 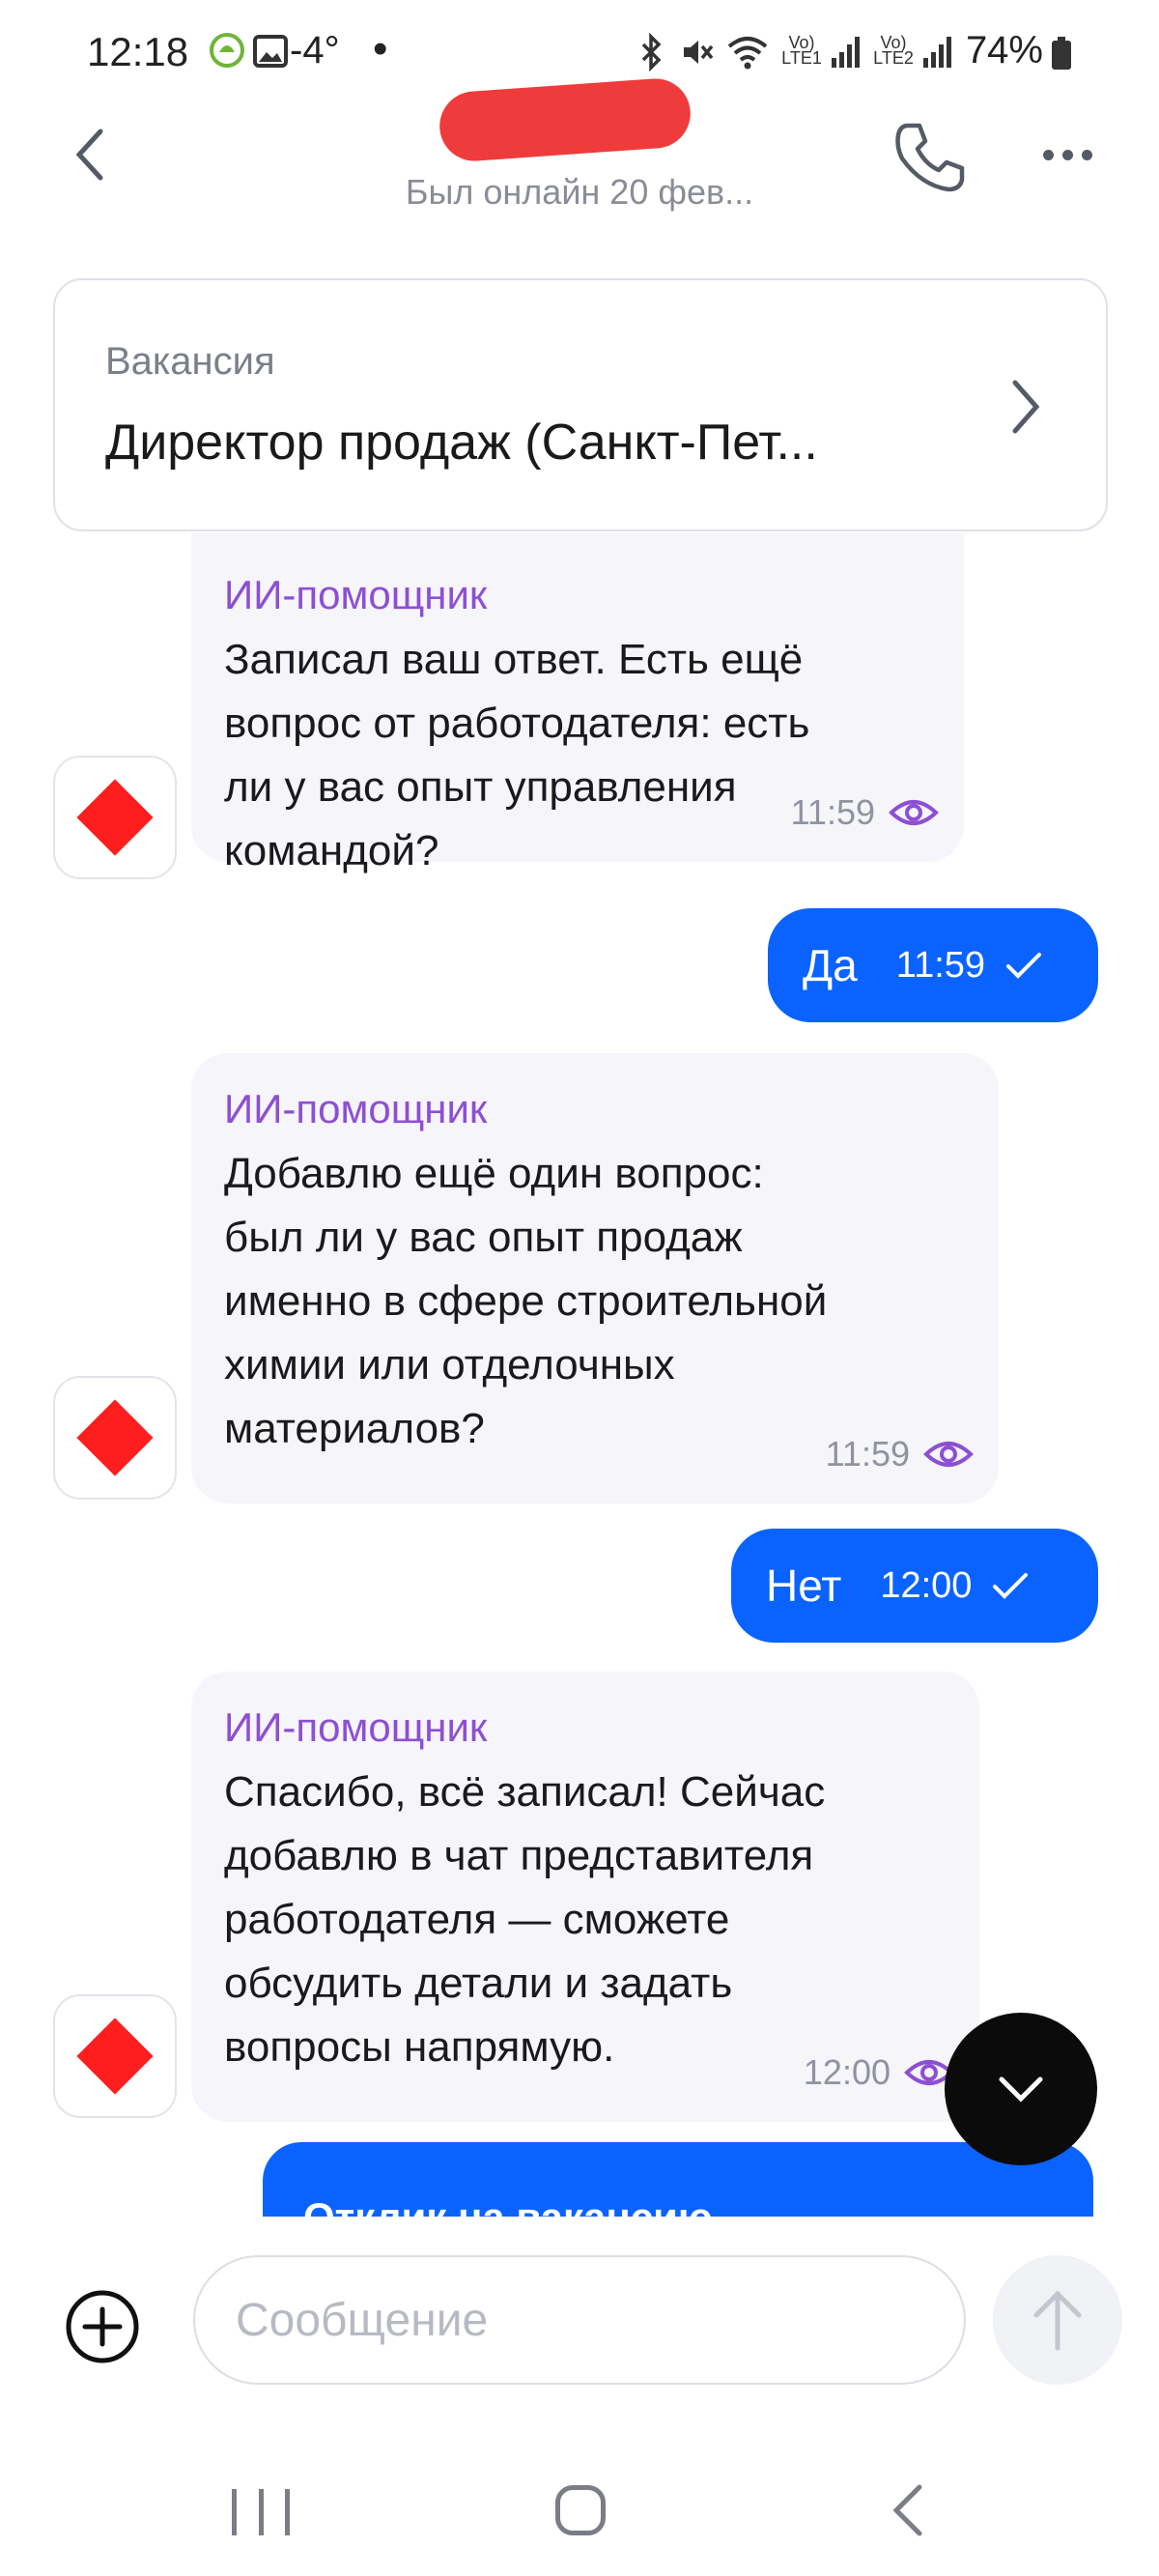 I want to click on outgoing-message: Нет 12:00, so click(x=914, y=1586).